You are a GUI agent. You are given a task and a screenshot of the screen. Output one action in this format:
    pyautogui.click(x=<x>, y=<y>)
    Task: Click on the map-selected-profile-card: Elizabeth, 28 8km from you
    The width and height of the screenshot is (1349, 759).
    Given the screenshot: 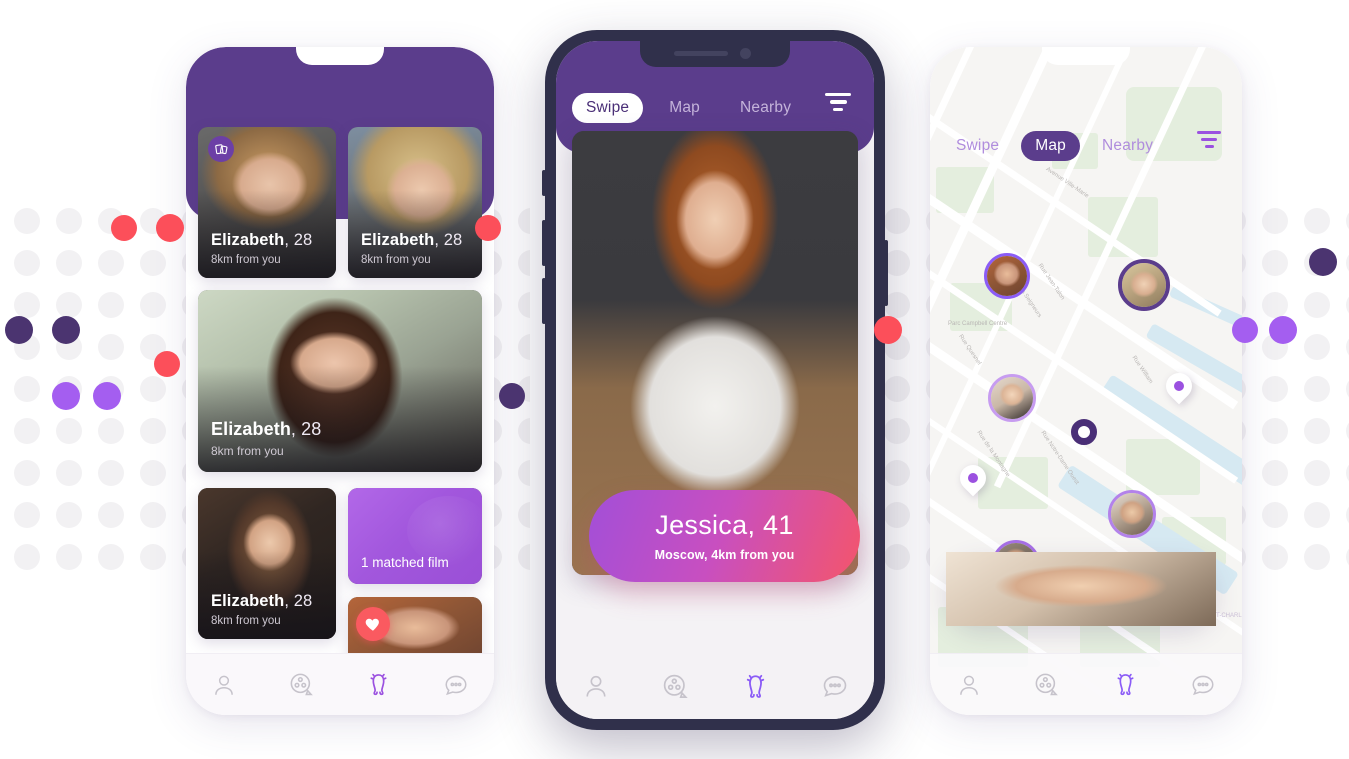 What is the action you would take?
    pyautogui.click(x=1081, y=589)
    